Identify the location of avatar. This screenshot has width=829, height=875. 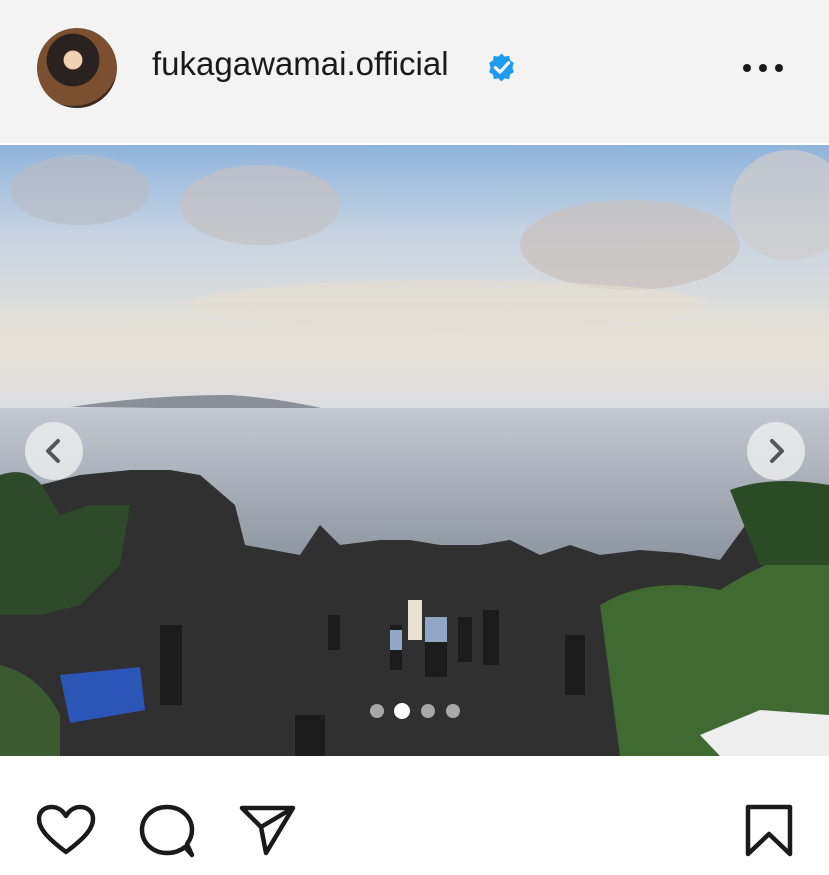
(77, 68).